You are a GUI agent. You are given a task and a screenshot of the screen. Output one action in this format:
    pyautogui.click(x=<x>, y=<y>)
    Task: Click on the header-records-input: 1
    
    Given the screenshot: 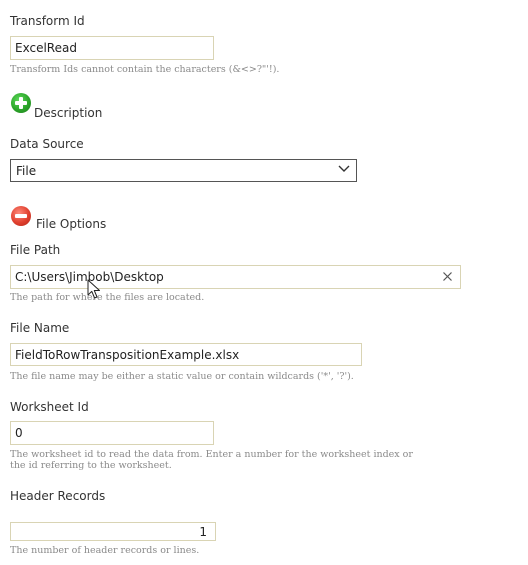 What is the action you would take?
    pyautogui.click(x=113, y=531)
    